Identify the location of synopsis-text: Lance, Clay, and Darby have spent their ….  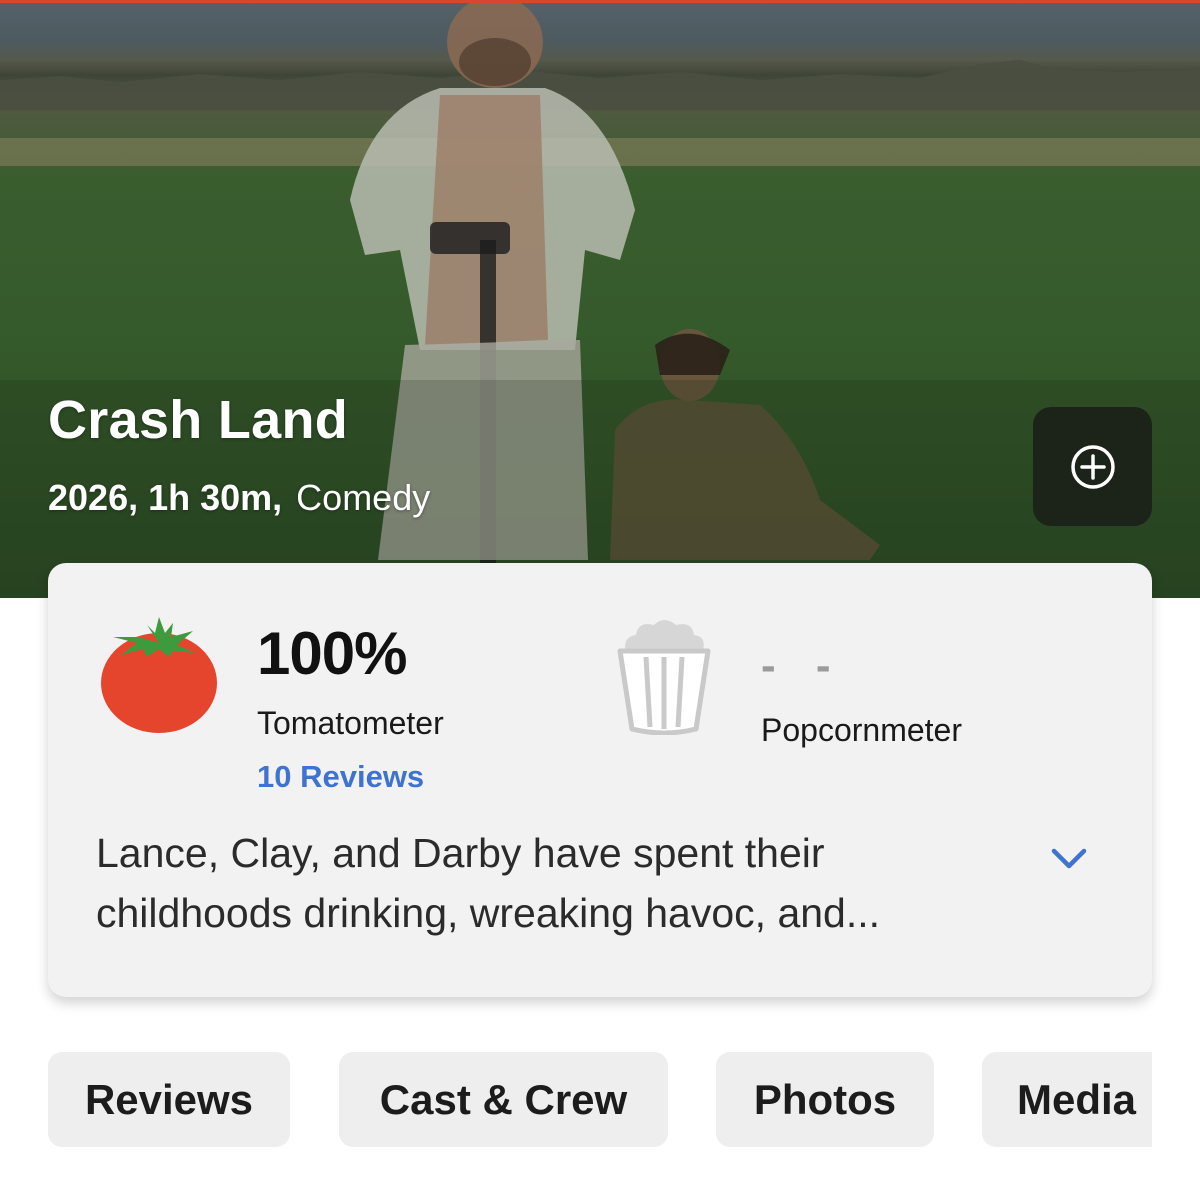
(488, 883).